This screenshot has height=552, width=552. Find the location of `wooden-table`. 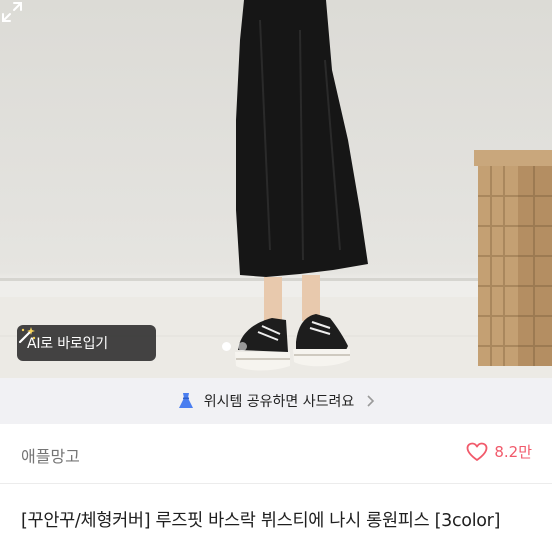

wooden-table is located at coordinates (513, 258).